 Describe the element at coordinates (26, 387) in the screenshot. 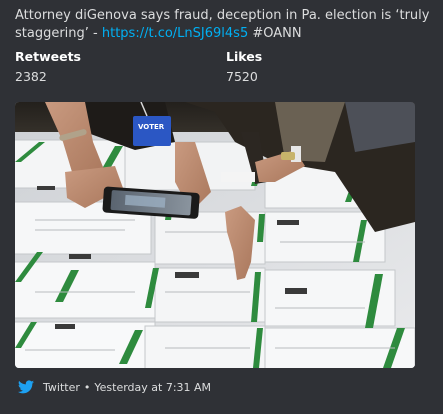

I see `twitter-icon` at that location.